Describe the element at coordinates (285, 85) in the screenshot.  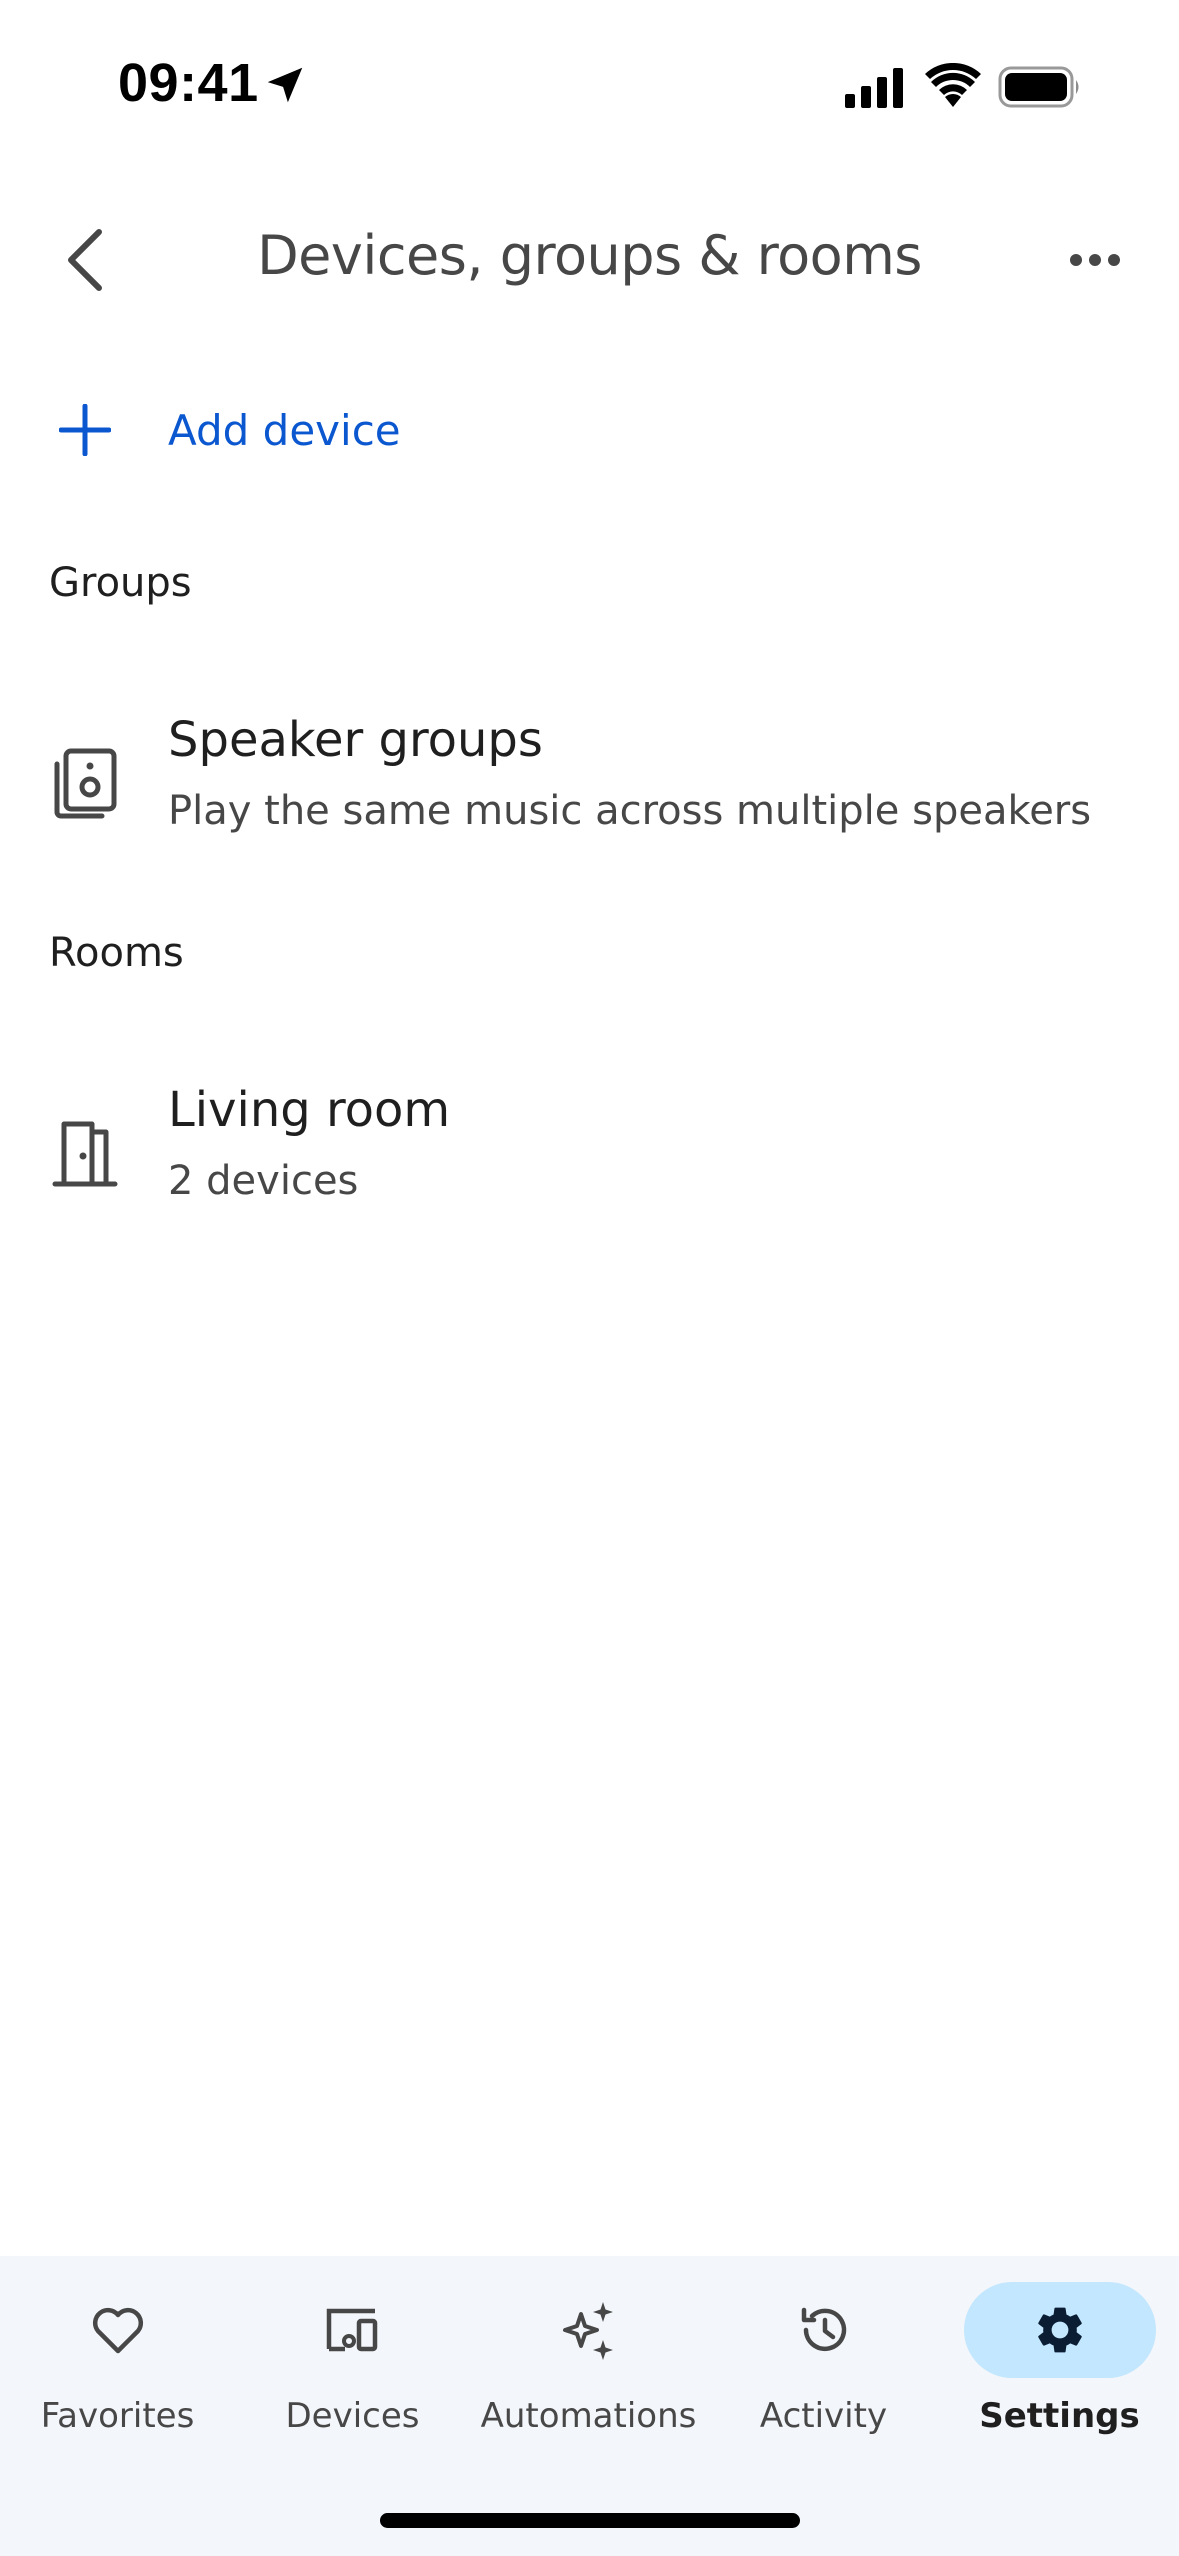
I see `location-arrow-icon` at that location.